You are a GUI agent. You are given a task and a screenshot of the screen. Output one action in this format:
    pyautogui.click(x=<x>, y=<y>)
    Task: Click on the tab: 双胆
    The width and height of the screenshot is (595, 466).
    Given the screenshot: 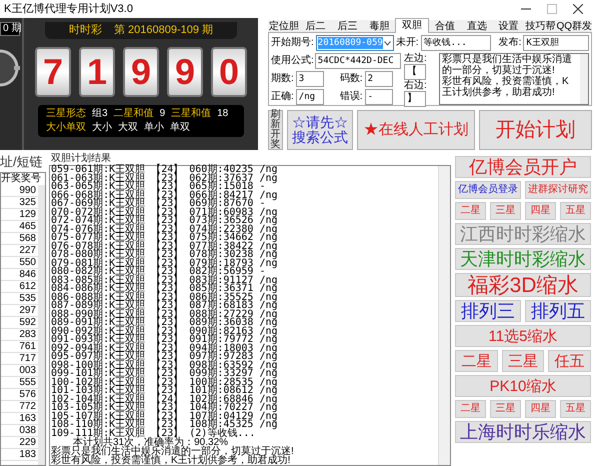 What is the action you would take?
    pyautogui.click(x=412, y=25)
    